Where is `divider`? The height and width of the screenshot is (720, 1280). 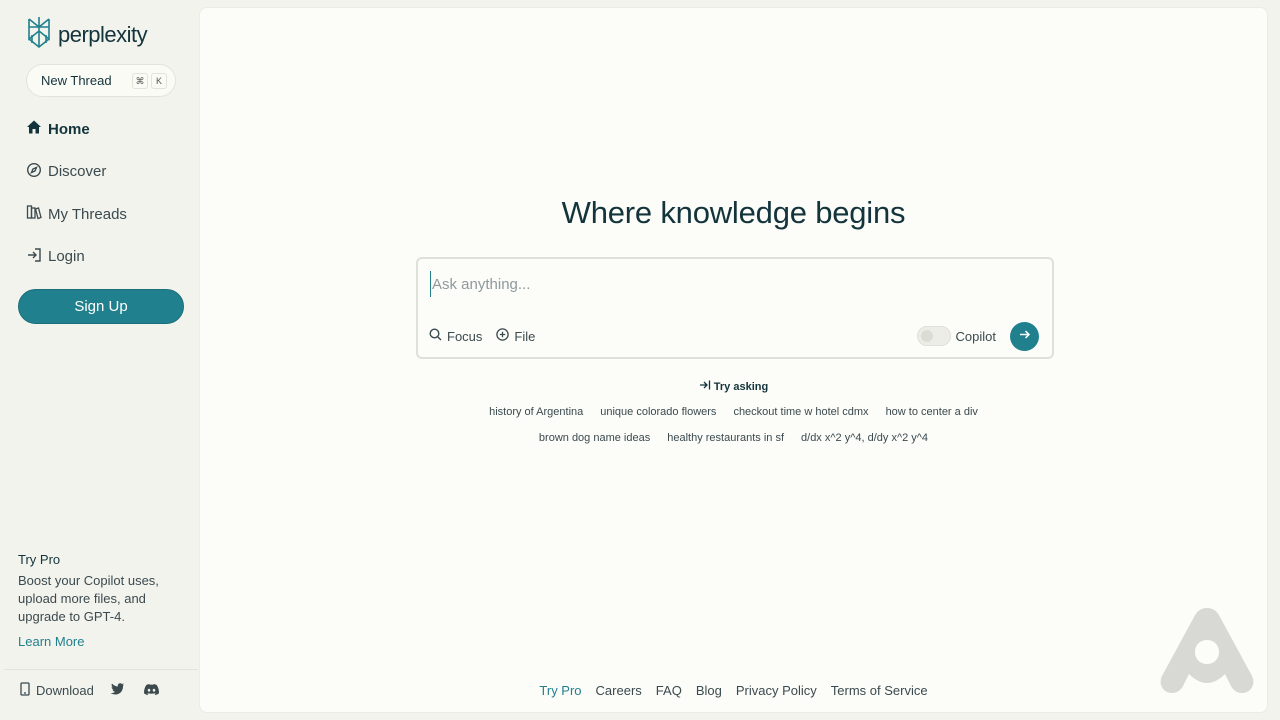
divider is located at coordinates (101, 669).